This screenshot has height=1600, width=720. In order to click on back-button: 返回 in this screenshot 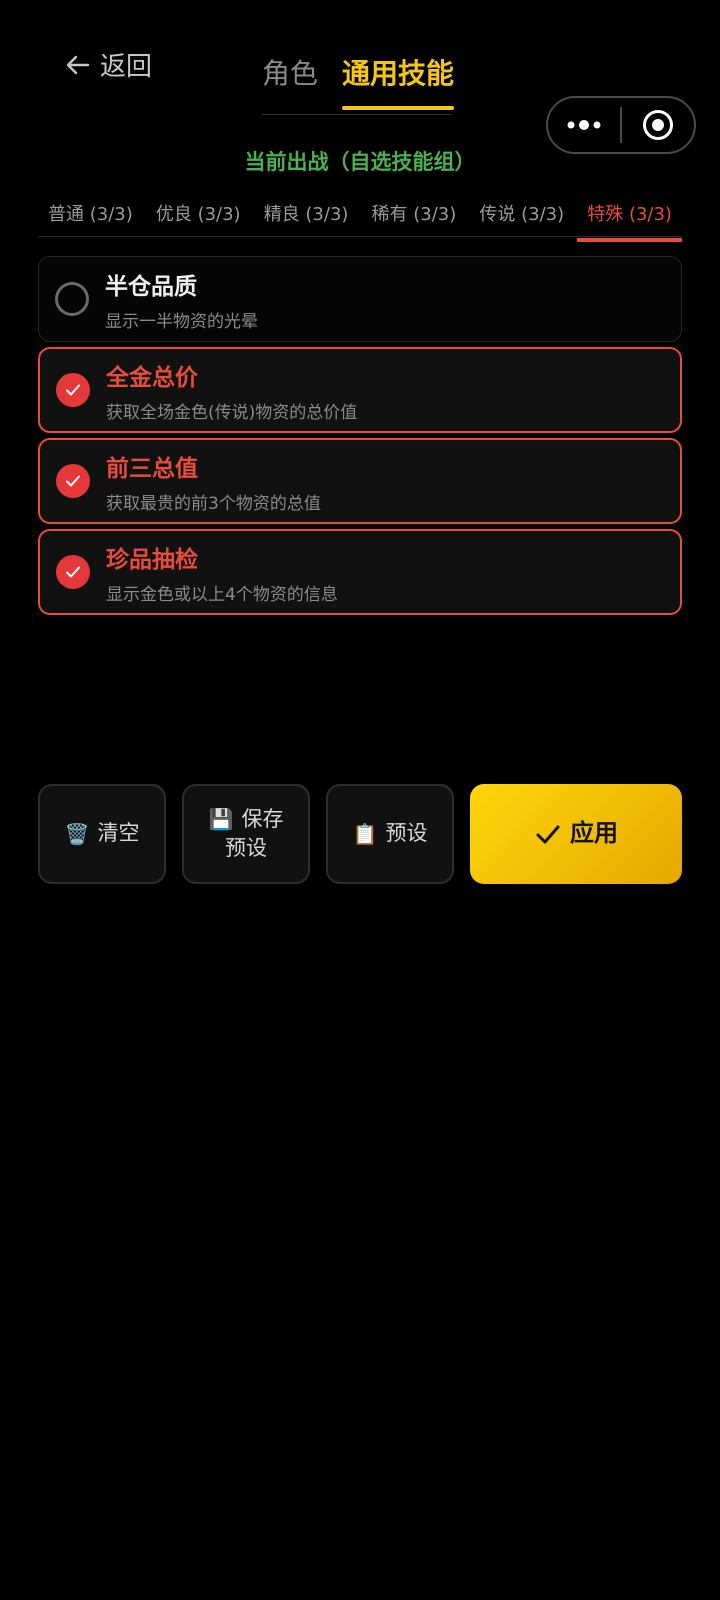, I will do `click(108, 64)`.